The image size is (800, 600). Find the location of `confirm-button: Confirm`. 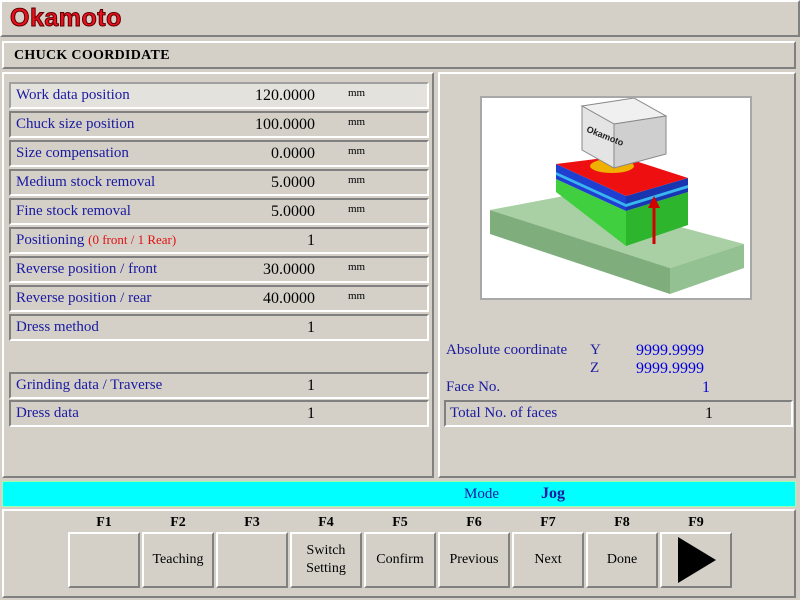

confirm-button: Confirm is located at coordinates (400, 560).